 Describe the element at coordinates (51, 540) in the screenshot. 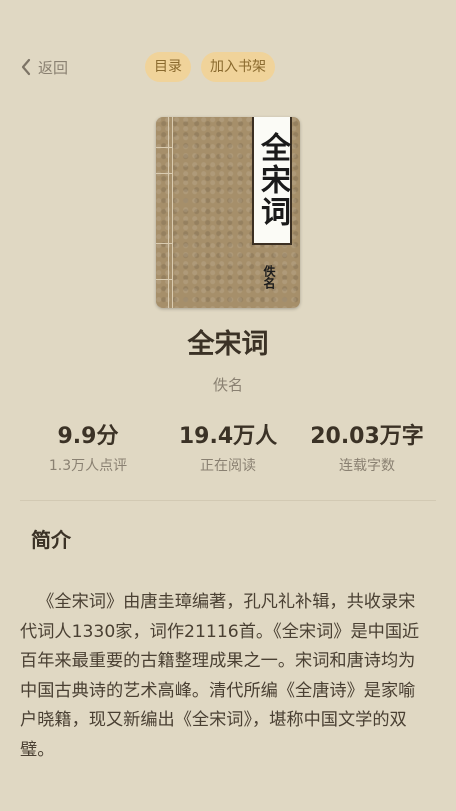

I see `intro-heading: 简介` at that location.